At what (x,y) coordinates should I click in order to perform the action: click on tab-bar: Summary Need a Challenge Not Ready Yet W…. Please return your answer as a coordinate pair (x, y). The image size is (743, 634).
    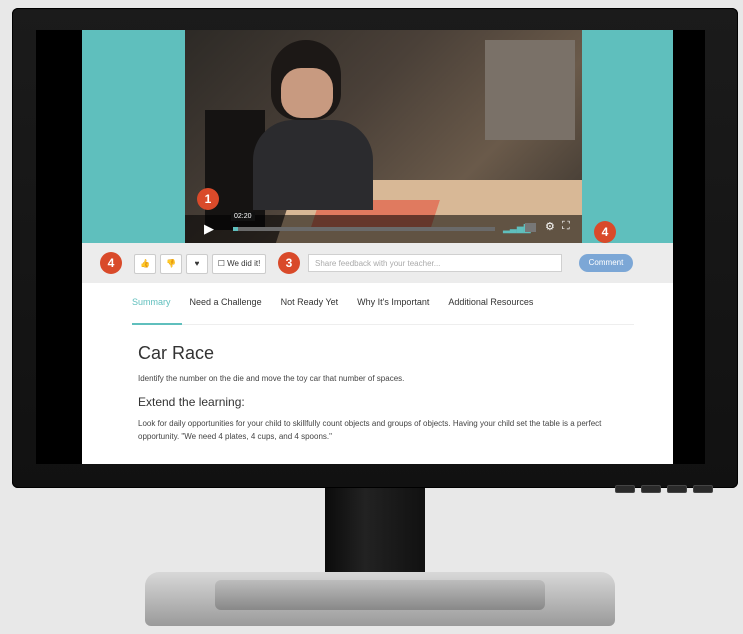
    Looking at the image, I should click on (332, 306).